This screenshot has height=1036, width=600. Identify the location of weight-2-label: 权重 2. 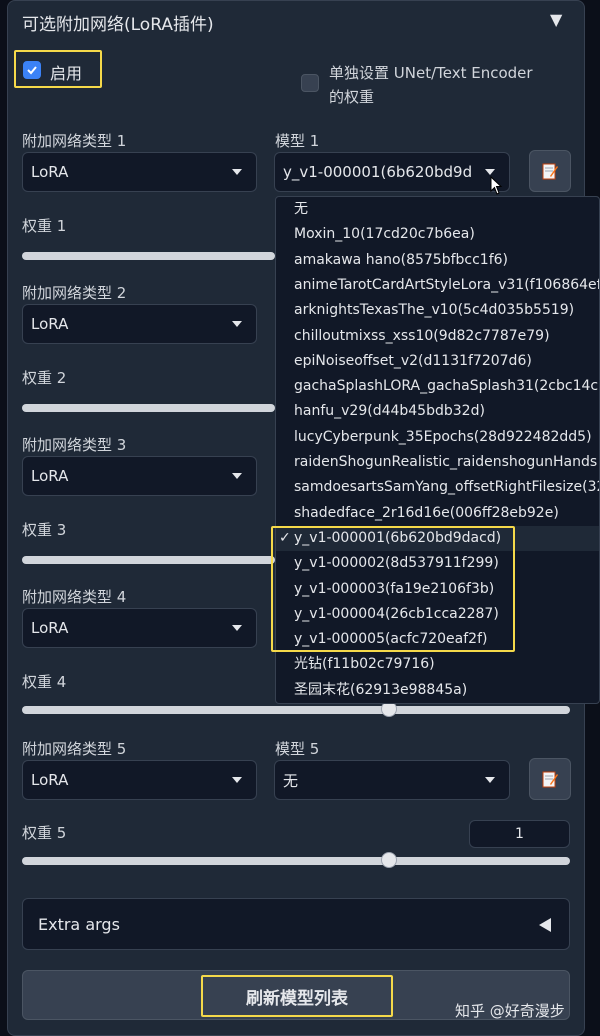
(44, 378).